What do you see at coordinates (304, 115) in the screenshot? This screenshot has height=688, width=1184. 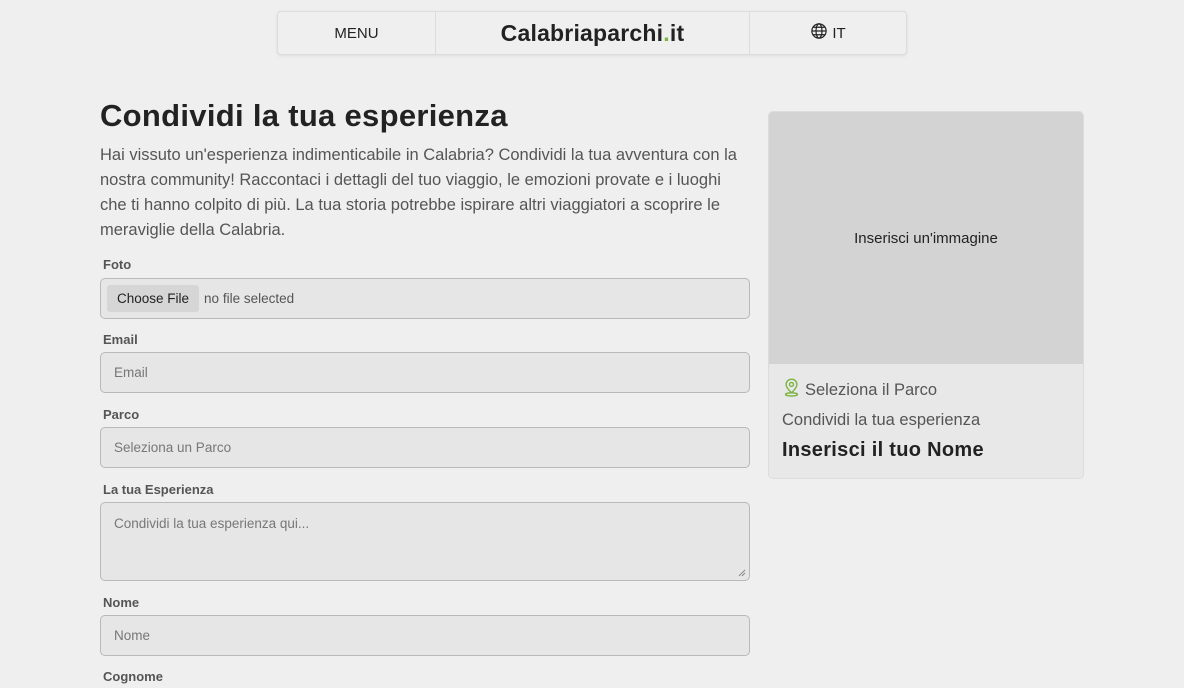 I see `page-title: Condividi la tua esperienza` at bounding box center [304, 115].